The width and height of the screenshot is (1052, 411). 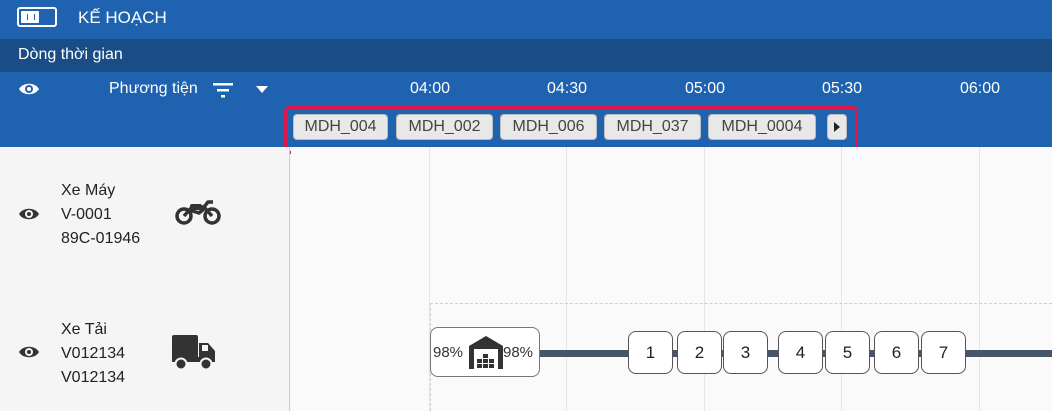 What do you see at coordinates (145, 55) in the screenshot?
I see `timeline-title: Dòng thời gian` at bounding box center [145, 55].